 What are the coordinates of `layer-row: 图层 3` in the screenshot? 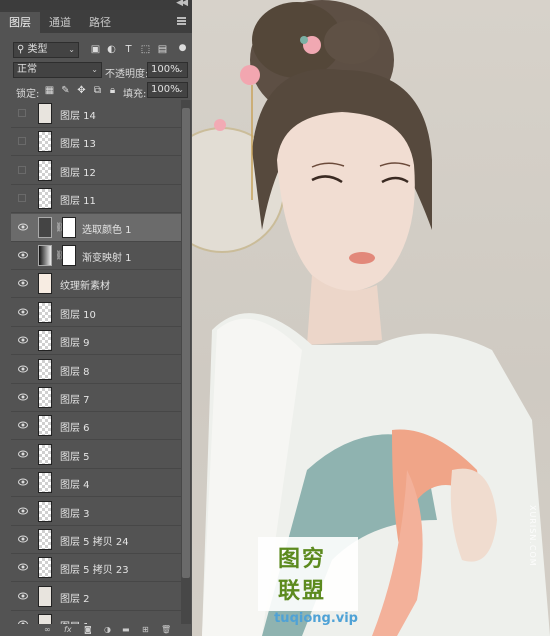 It's located at (96, 512).